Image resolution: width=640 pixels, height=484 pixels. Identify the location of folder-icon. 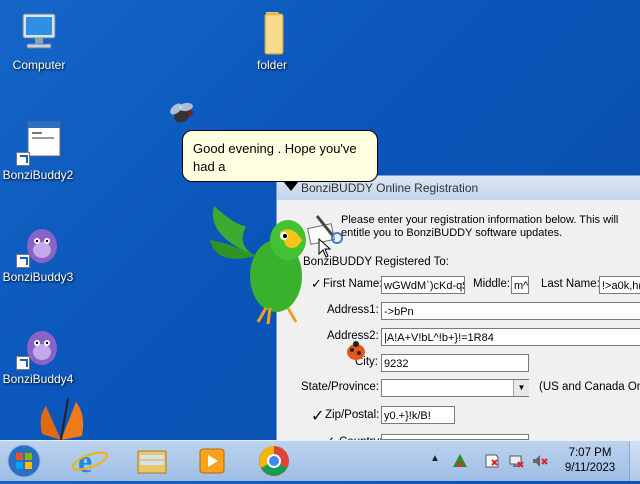
(272, 32).